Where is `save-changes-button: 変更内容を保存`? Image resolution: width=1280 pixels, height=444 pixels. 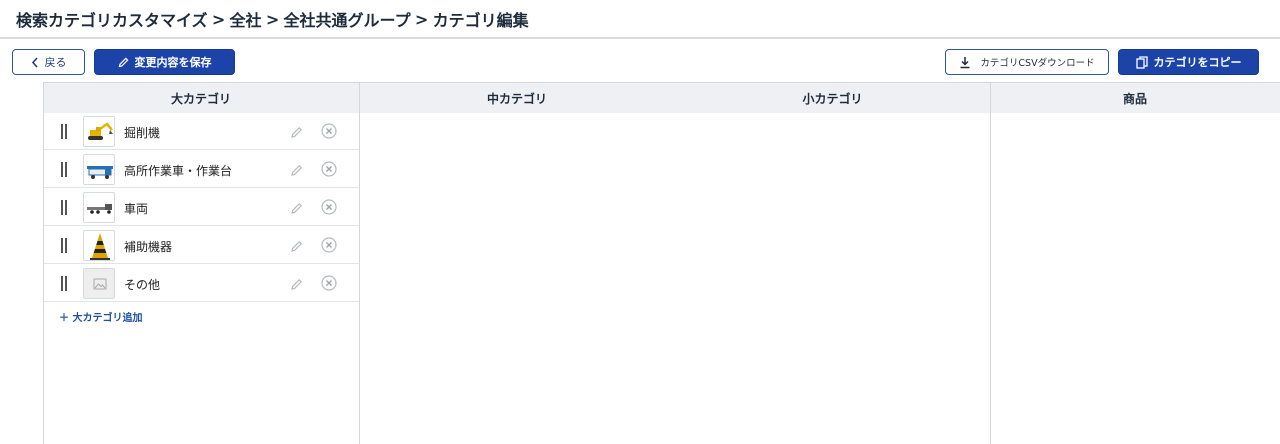
save-changes-button: 変更内容を保存 is located at coordinates (164, 62).